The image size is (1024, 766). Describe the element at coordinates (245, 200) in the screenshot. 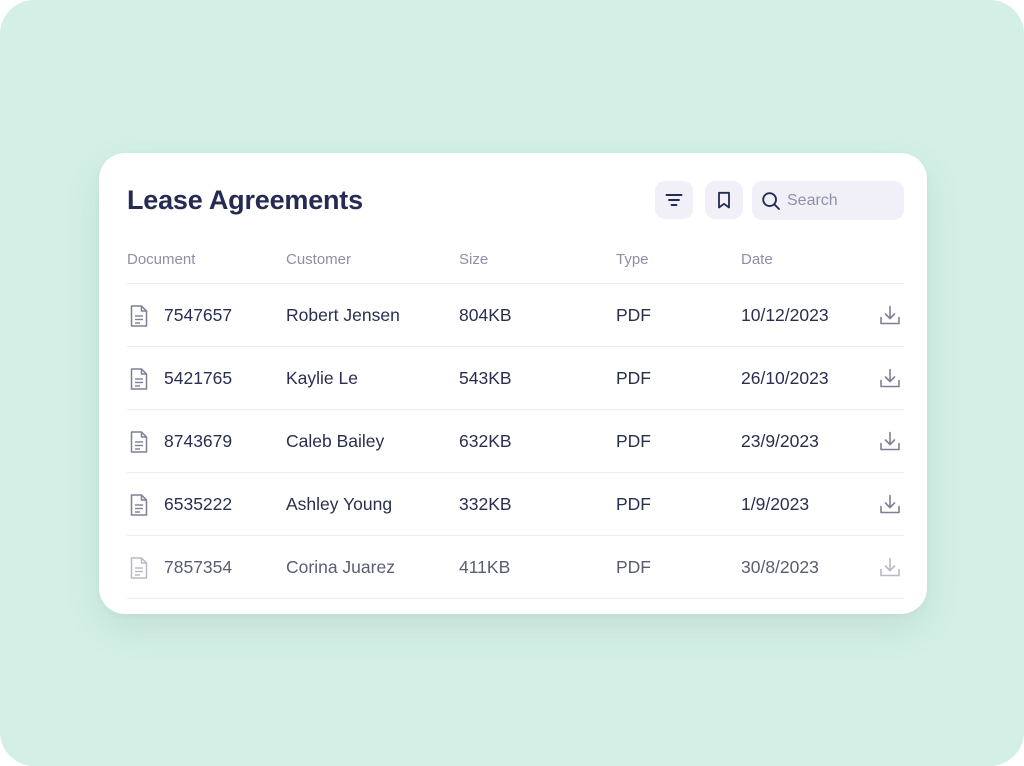

I see `card-title: Lease Agreements` at that location.